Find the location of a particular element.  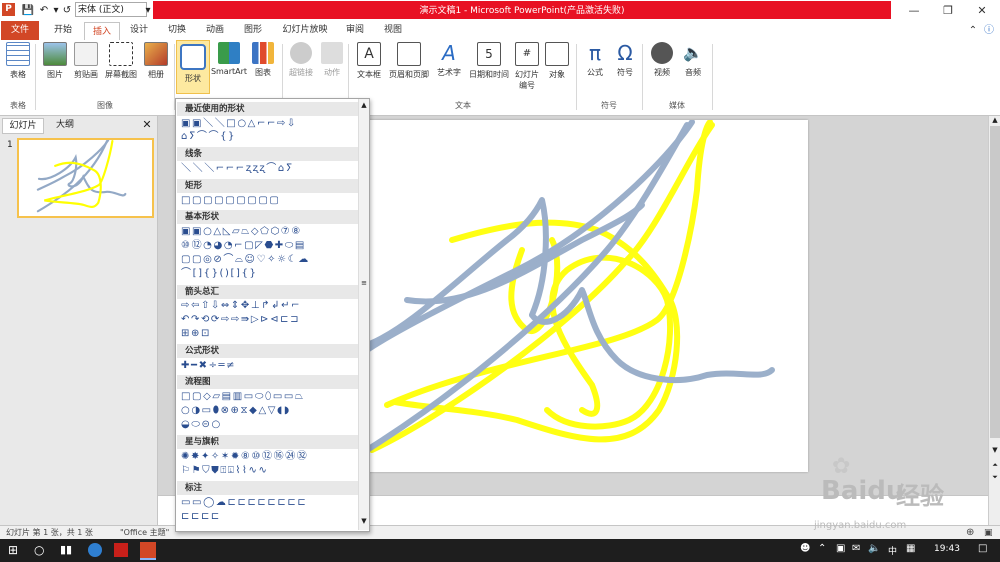

clipart-label: 剪贴画 is located at coordinates (86, 74).